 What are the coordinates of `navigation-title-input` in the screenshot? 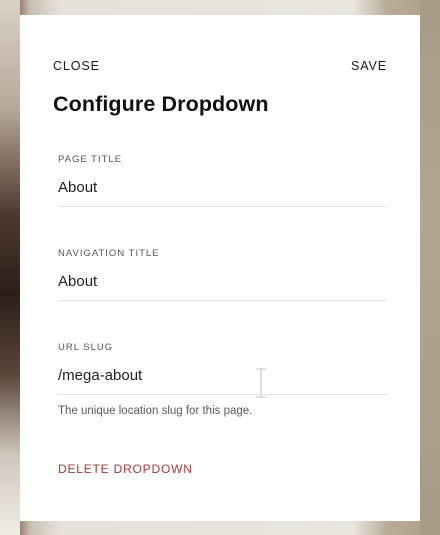 It's located at (222, 287).